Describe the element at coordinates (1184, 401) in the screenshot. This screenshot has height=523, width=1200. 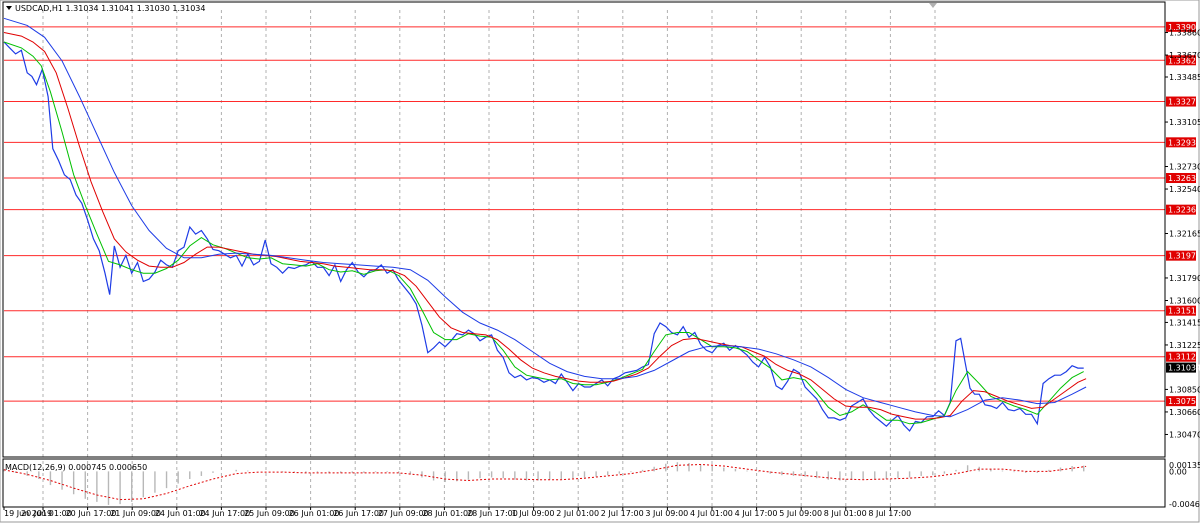
I see `level-label: 1.30751` at that location.